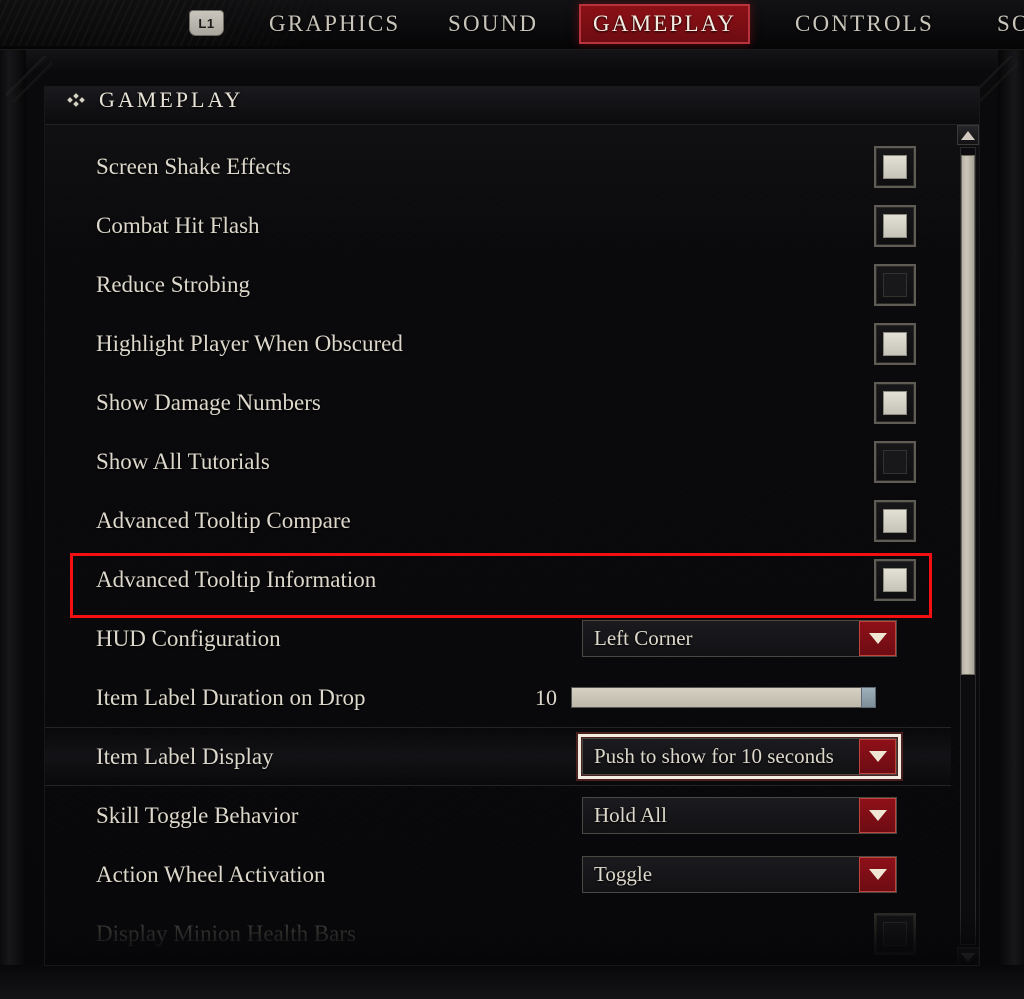 Image resolution: width=1024 pixels, height=999 pixels. I want to click on tab-controls: CONTROLS, so click(864, 24).